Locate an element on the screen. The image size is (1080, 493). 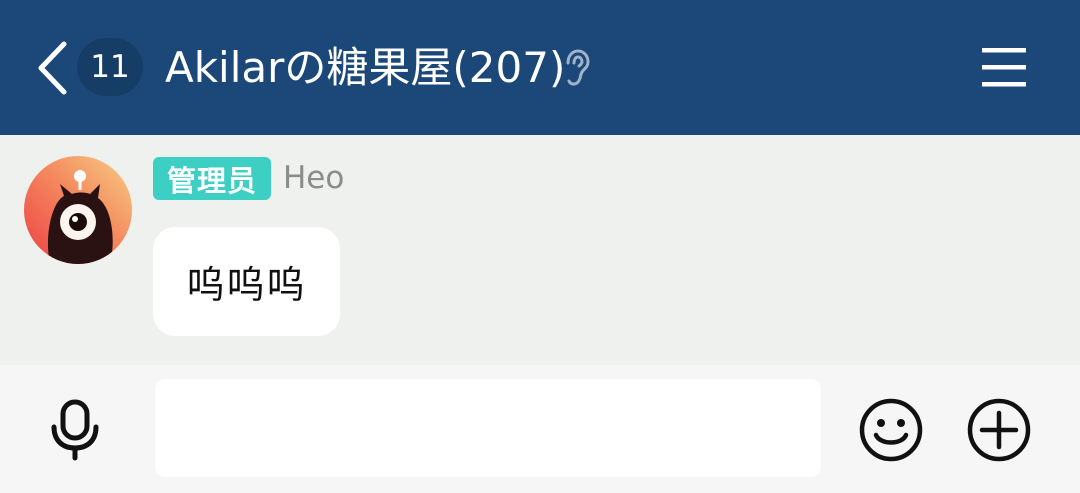
plus-circle-icon is located at coordinates (999, 430).